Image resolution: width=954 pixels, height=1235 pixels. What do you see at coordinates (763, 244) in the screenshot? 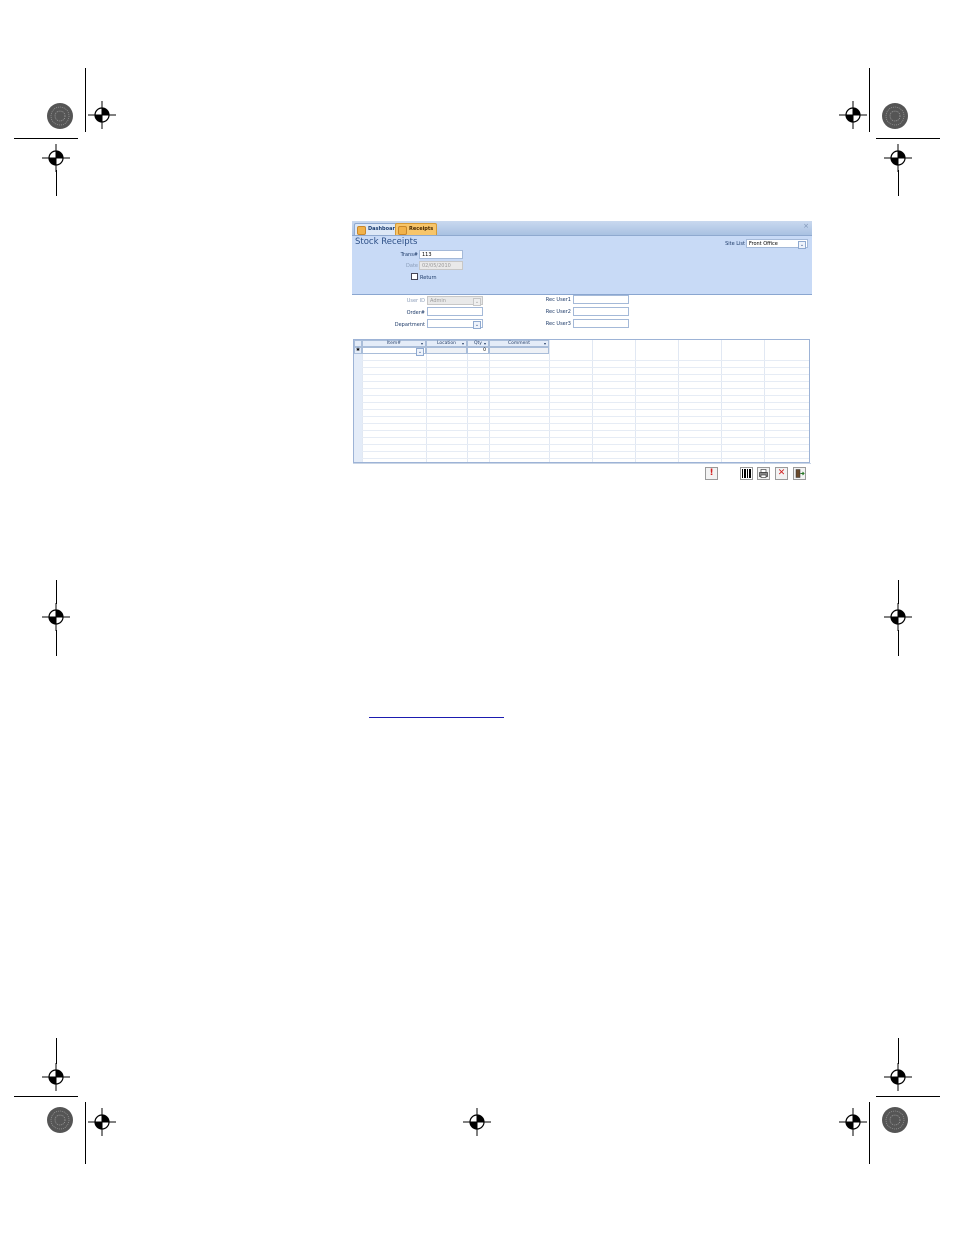
I see `site-list-value: Front Office` at bounding box center [763, 244].